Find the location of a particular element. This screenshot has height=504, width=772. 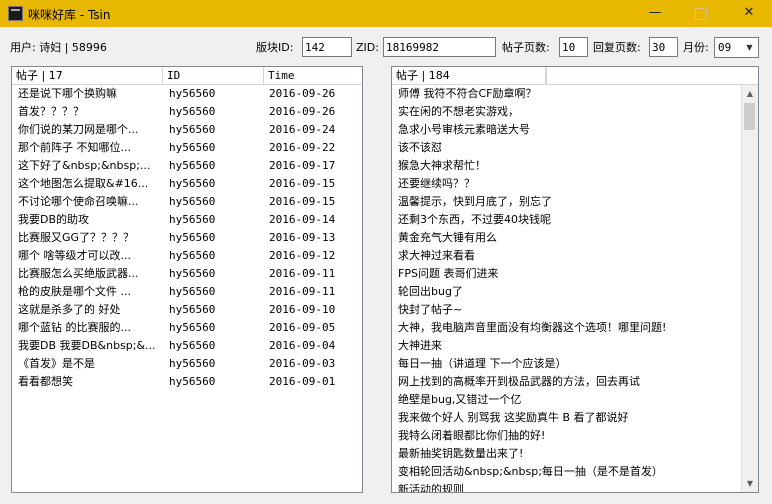

reply-pages-label: 回复页数: is located at coordinates (617, 47).